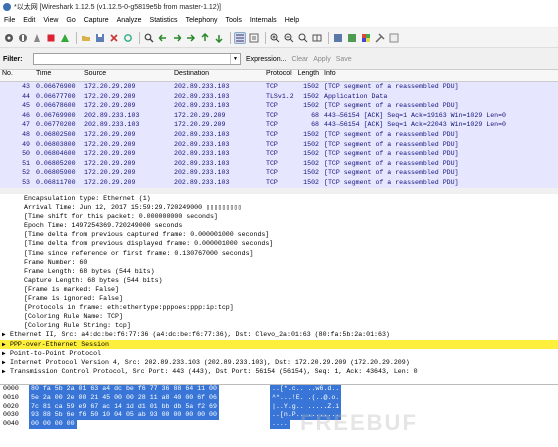  I want to click on menu-telephony: Telephony, so click(202, 20).